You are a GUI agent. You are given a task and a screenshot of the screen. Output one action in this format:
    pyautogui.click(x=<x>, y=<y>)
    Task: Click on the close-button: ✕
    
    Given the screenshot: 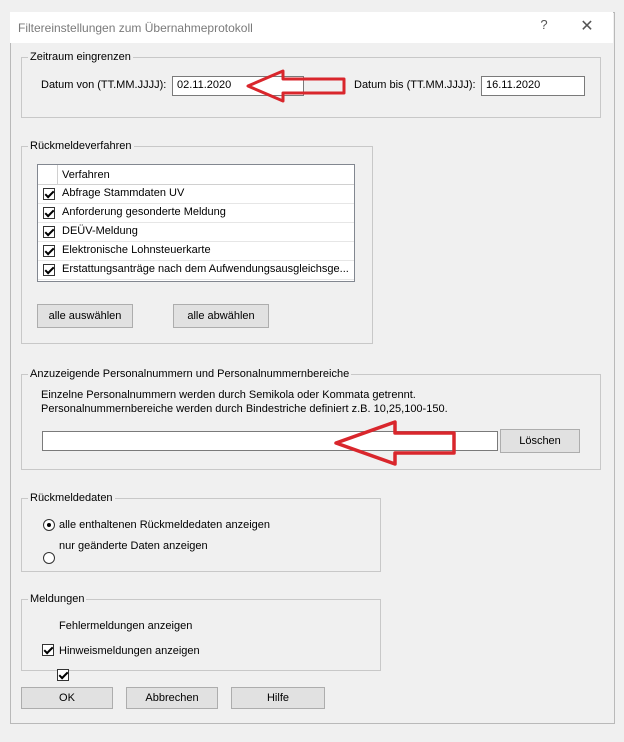 What is the action you would take?
    pyautogui.click(x=587, y=26)
    